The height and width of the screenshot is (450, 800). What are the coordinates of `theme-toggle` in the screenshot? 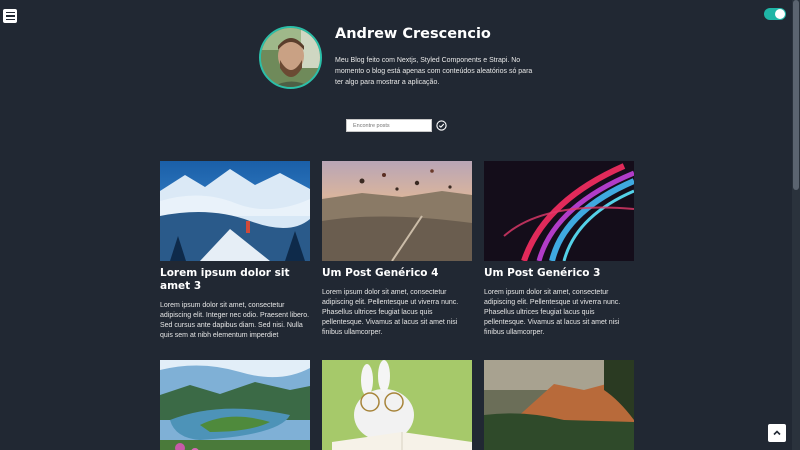 It's located at (775, 14).